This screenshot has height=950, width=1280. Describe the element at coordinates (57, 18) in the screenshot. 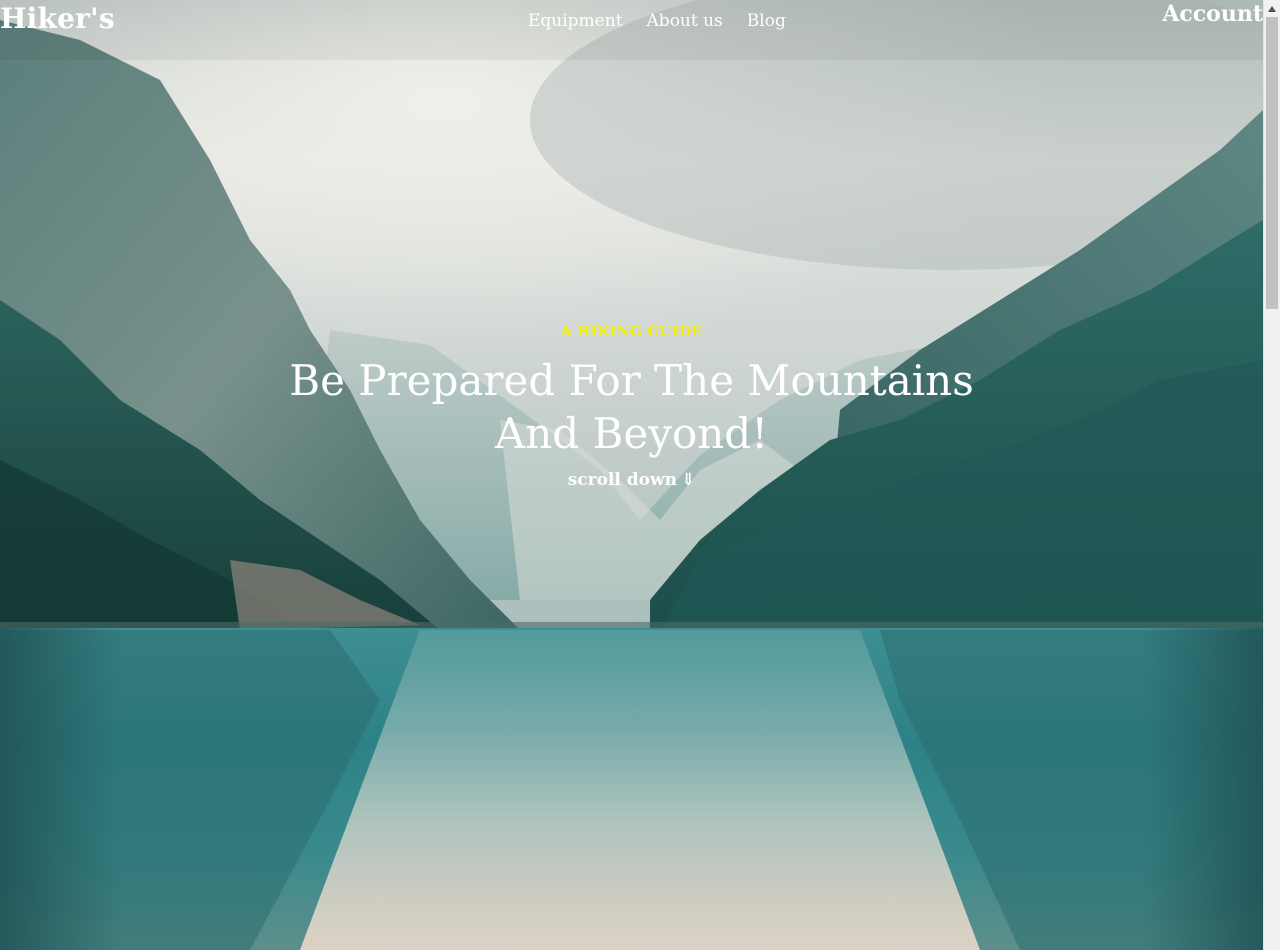

I see `brand-logo-text: Hiker's` at that location.